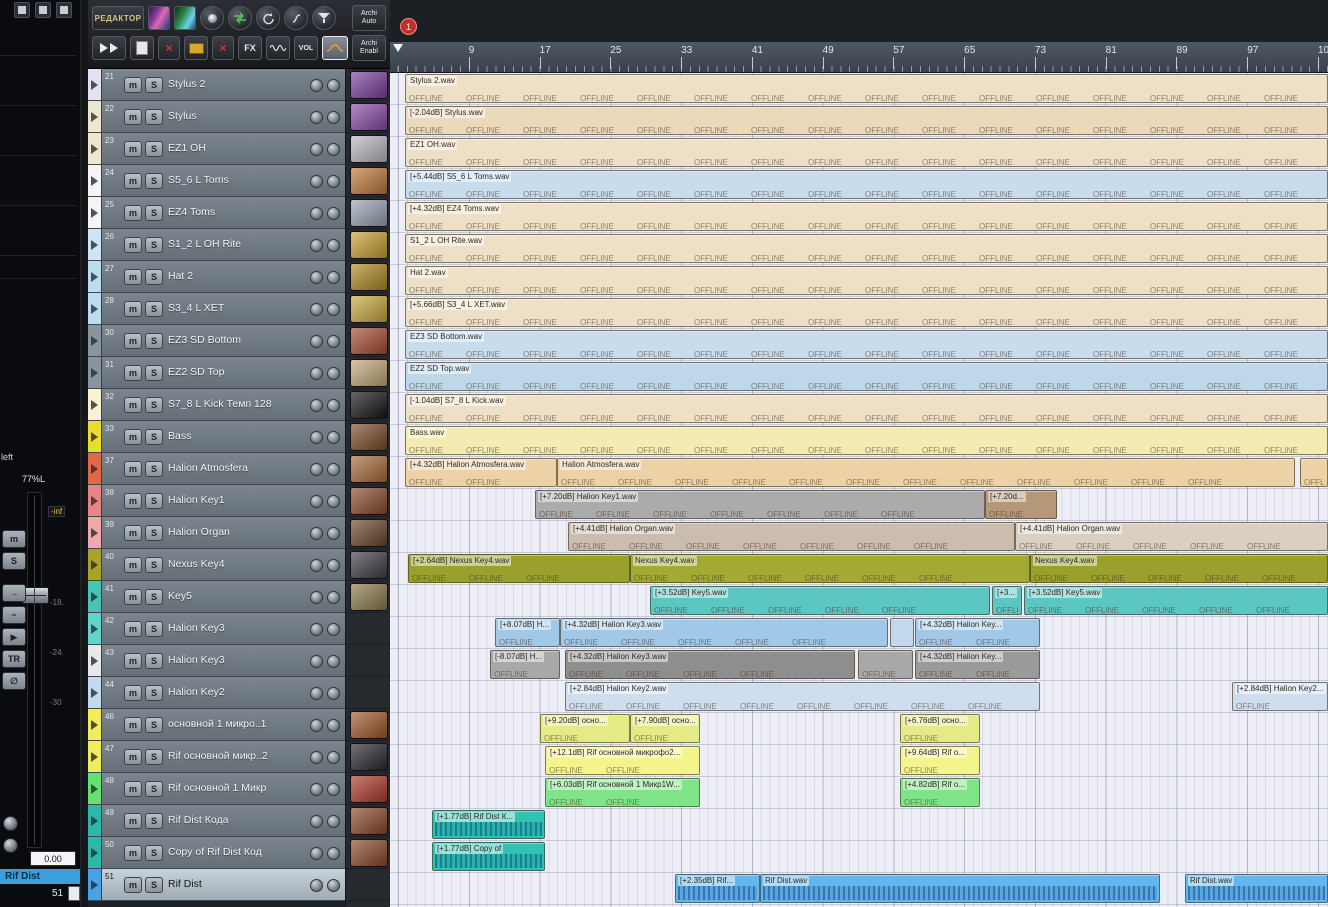 Image resolution: width=1328 pixels, height=907 pixels. I want to click on track-row: 40 m S Nexus Key4, so click(216, 565).